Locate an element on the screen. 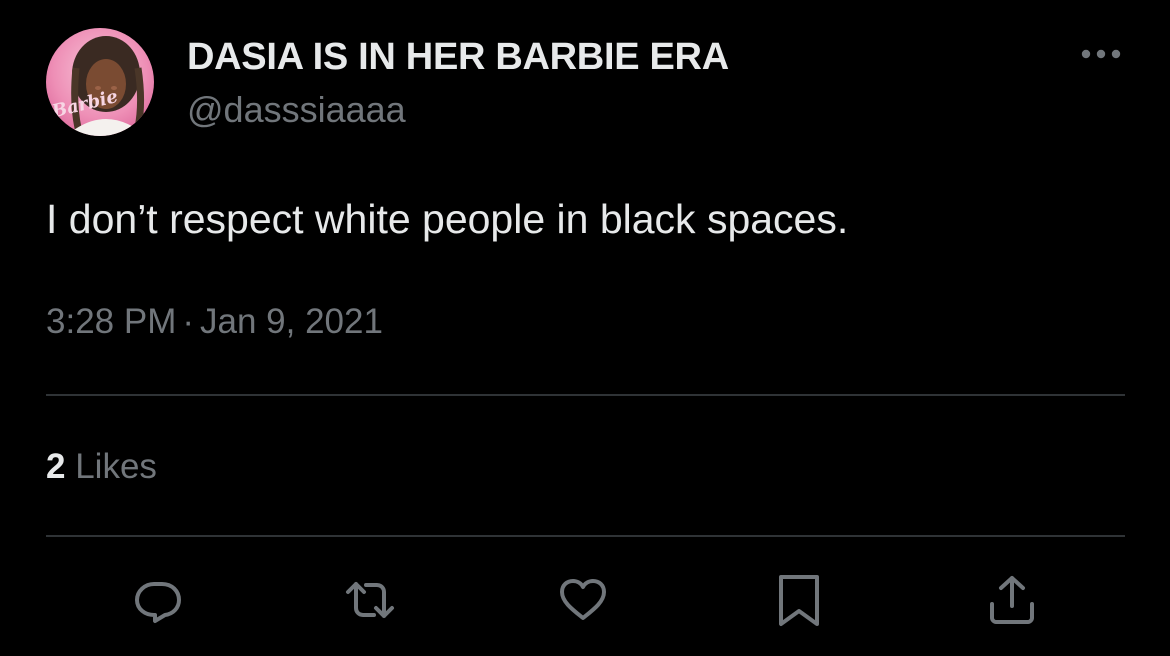 Image resolution: width=1170 pixels, height=656 pixels. retweet-button is located at coordinates (370, 600).